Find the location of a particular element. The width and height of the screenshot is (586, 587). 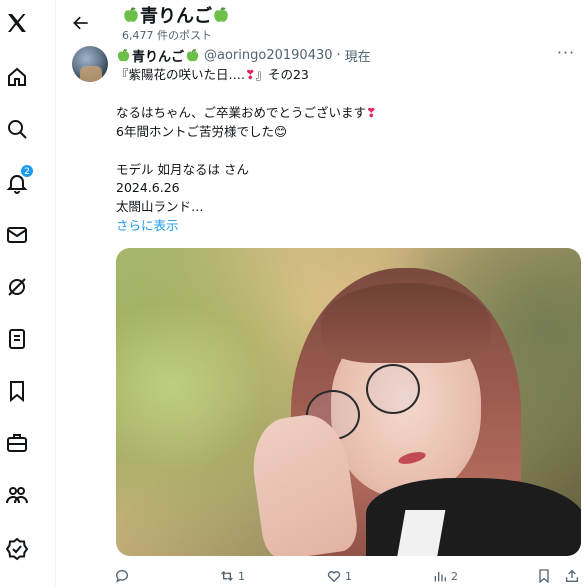

page-title: 青りんご is located at coordinates (176, 15).